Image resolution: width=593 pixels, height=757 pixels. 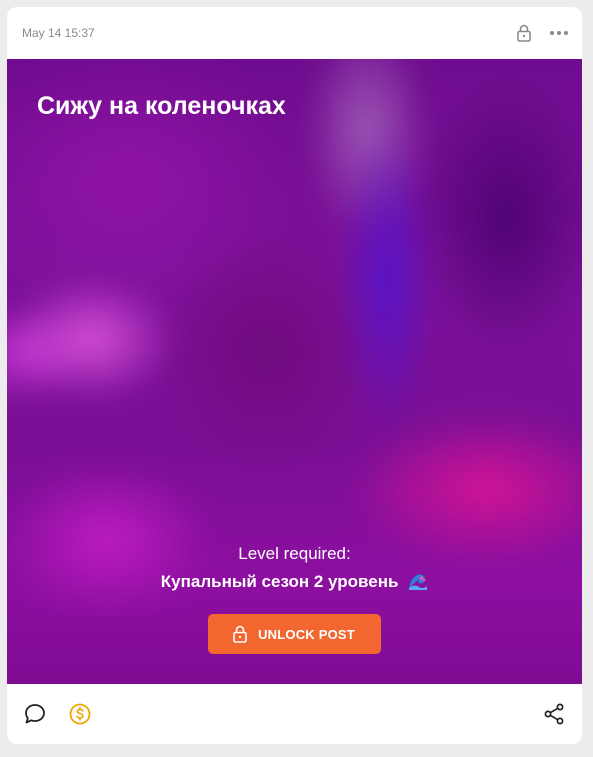 I want to click on post-title: Сижу на коленочках, so click(x=161, y=106).